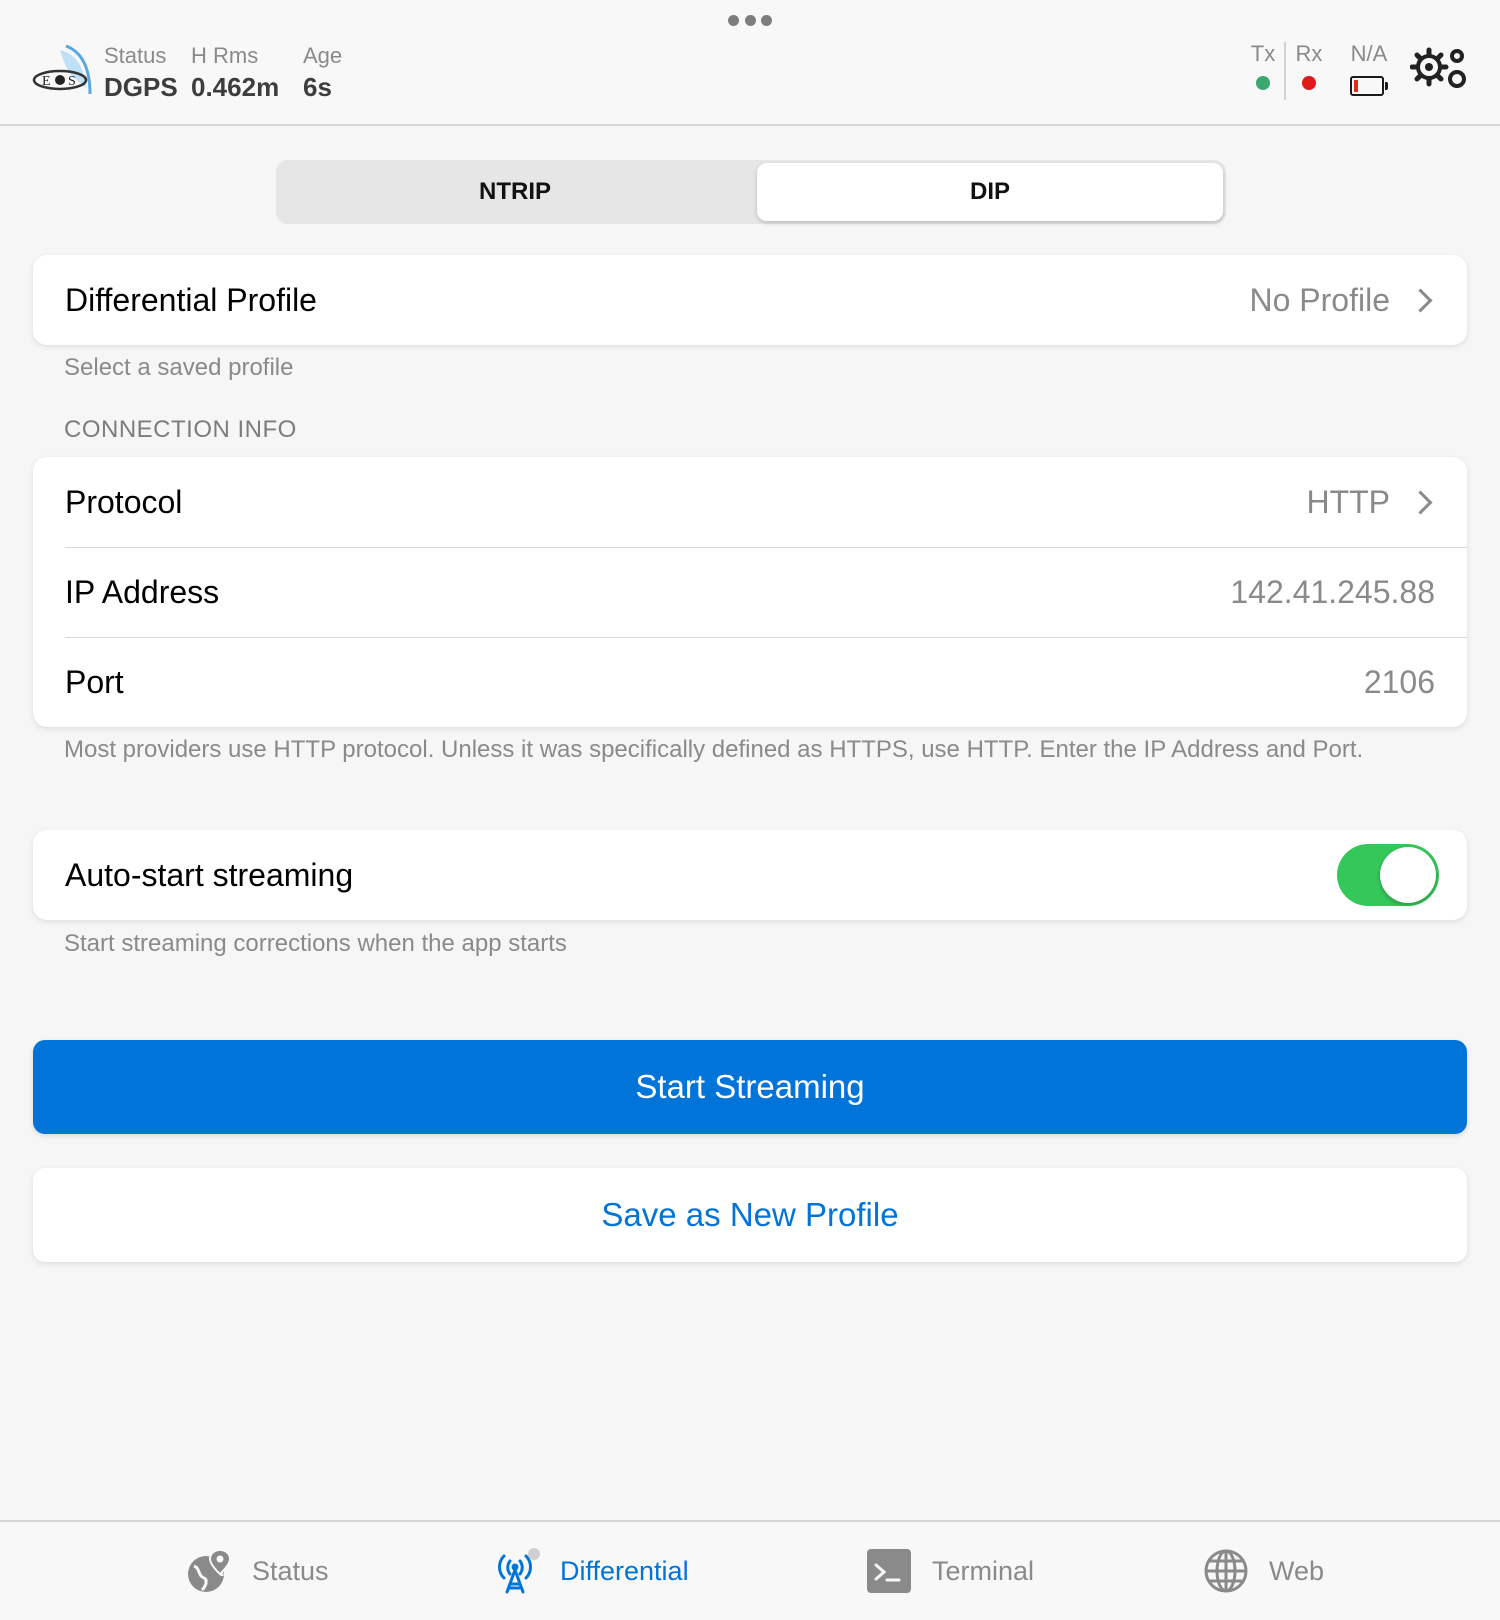 The image size is (1500, 1620). What do you see at coordinates (1369, 86) in the screenshot?
I see `battery-icon` at bounding box center [1369, 86].